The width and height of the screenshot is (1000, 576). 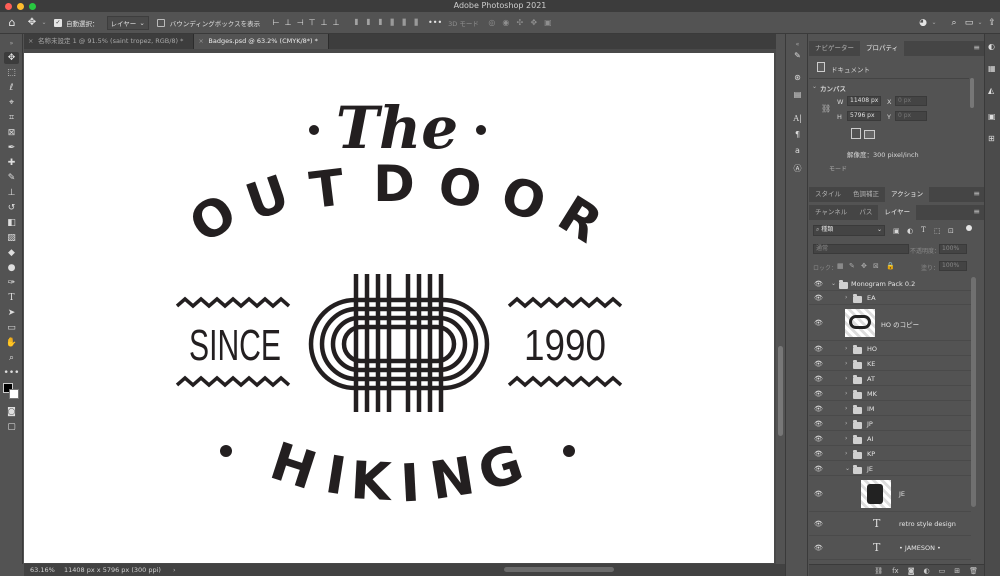 I want to click on type-tool-icon: T, so click(x=11, y=298).